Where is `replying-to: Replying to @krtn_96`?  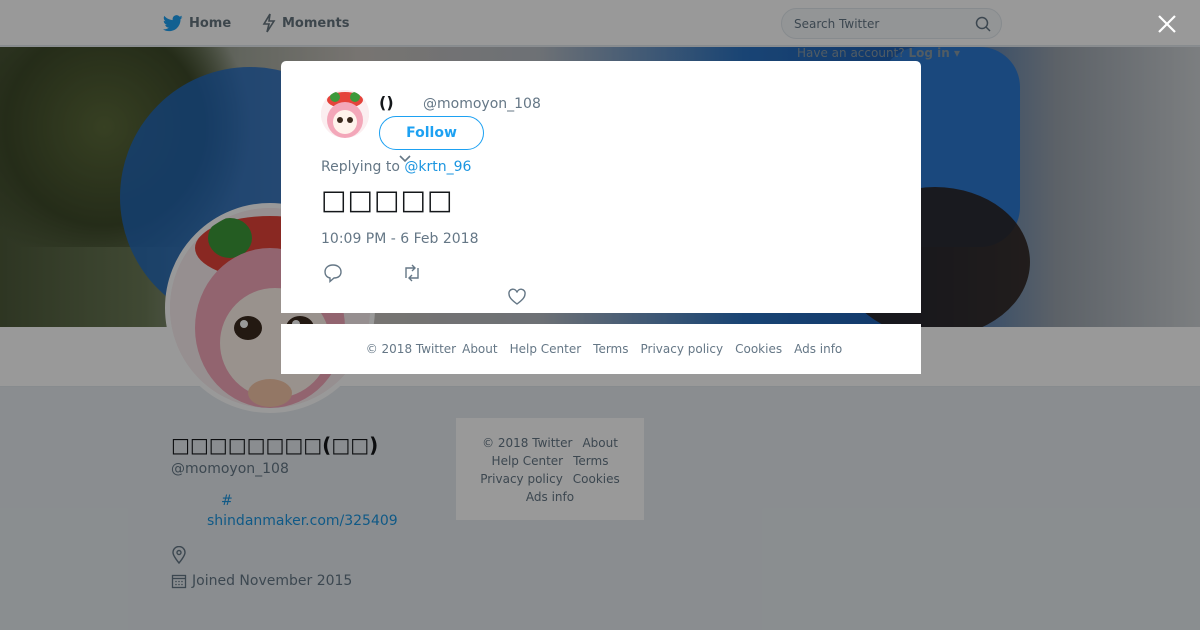 replying-to: Replying to @krtn_96 is located at coordinates (396, 167).